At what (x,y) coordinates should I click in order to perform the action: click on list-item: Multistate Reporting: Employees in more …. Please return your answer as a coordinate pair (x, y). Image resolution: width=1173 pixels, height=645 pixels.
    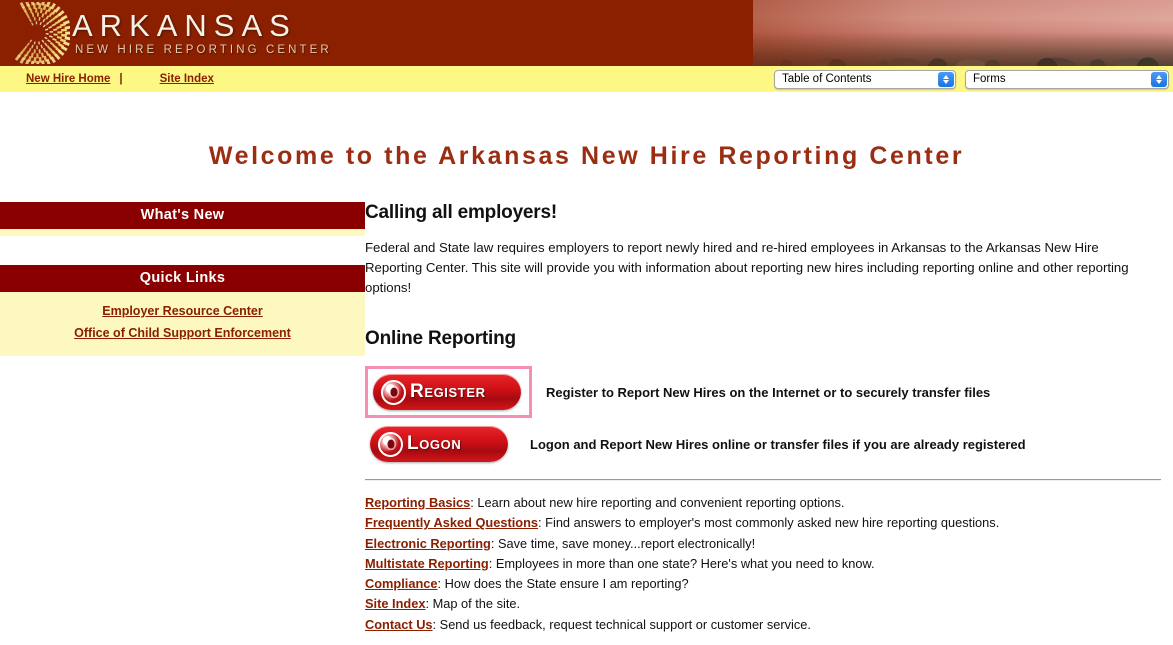
    Looking at the image, I should click on (763, 564).